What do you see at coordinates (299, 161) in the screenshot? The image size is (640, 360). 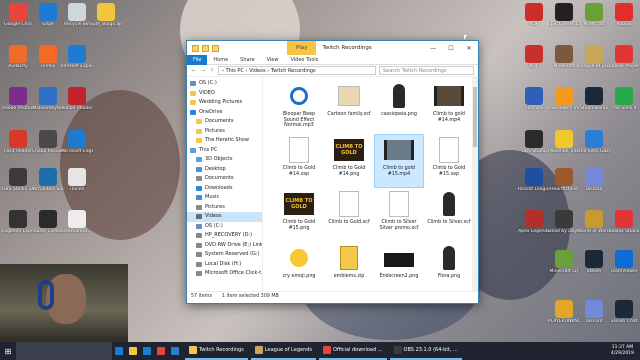 I see `file-item: Climb to Gold #14.osp` at bounding box center [299, 161].